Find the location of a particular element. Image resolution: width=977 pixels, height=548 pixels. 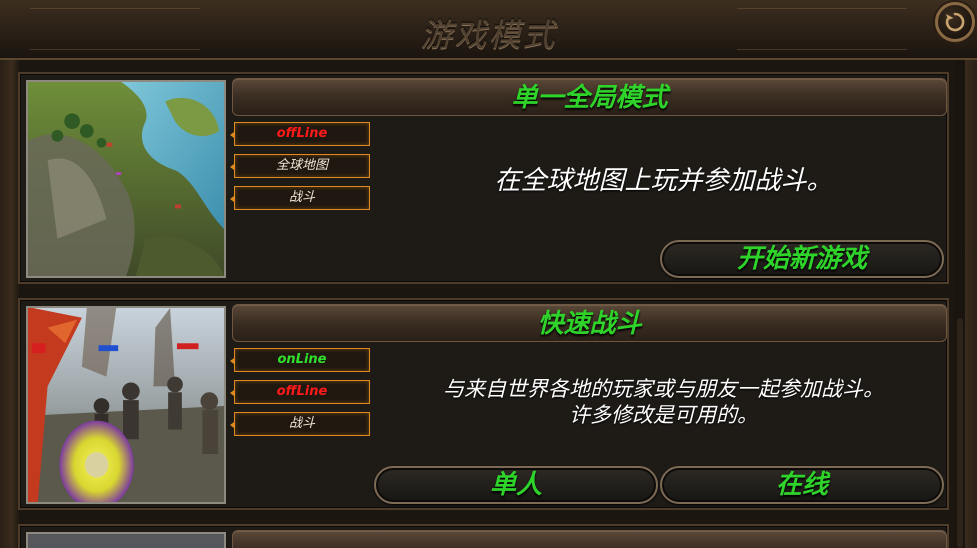

mode-header: 单一全局模式 is located at coordinates (589, 97).